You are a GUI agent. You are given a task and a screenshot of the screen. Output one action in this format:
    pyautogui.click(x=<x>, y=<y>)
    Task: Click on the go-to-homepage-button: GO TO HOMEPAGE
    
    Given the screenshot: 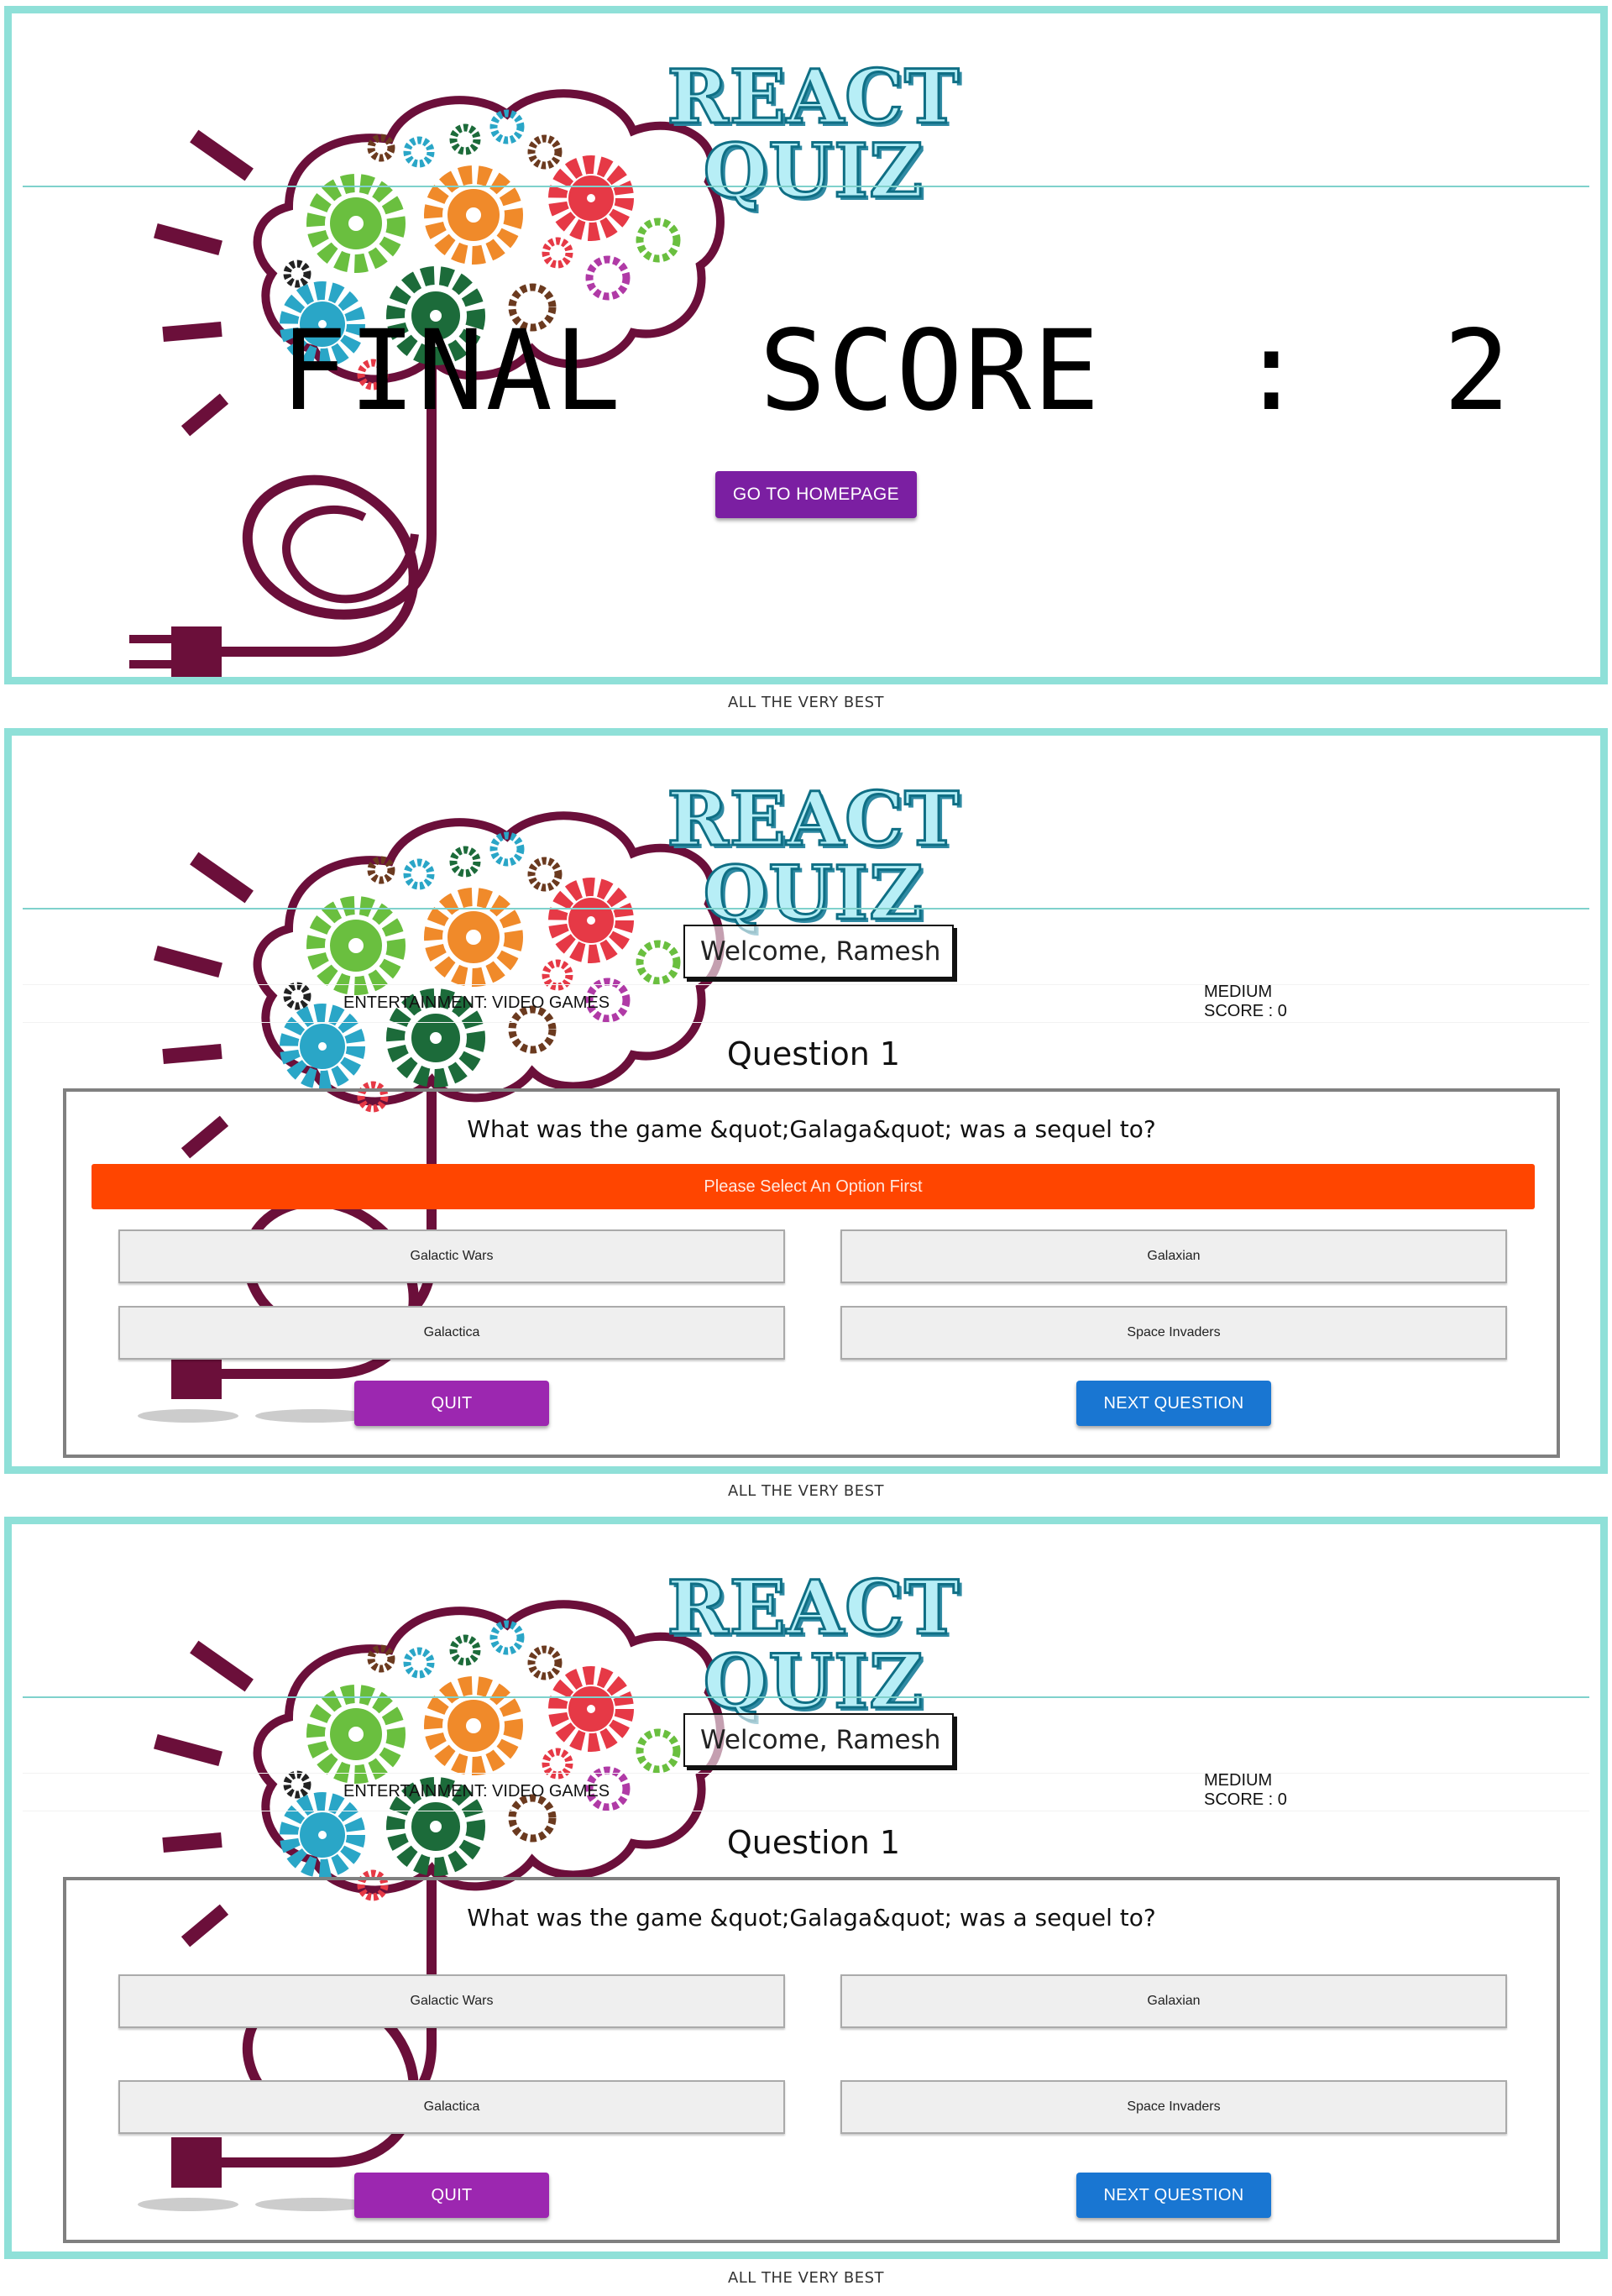 What is the action you would take?
    pyautogui.click(x=816, y=494)
    